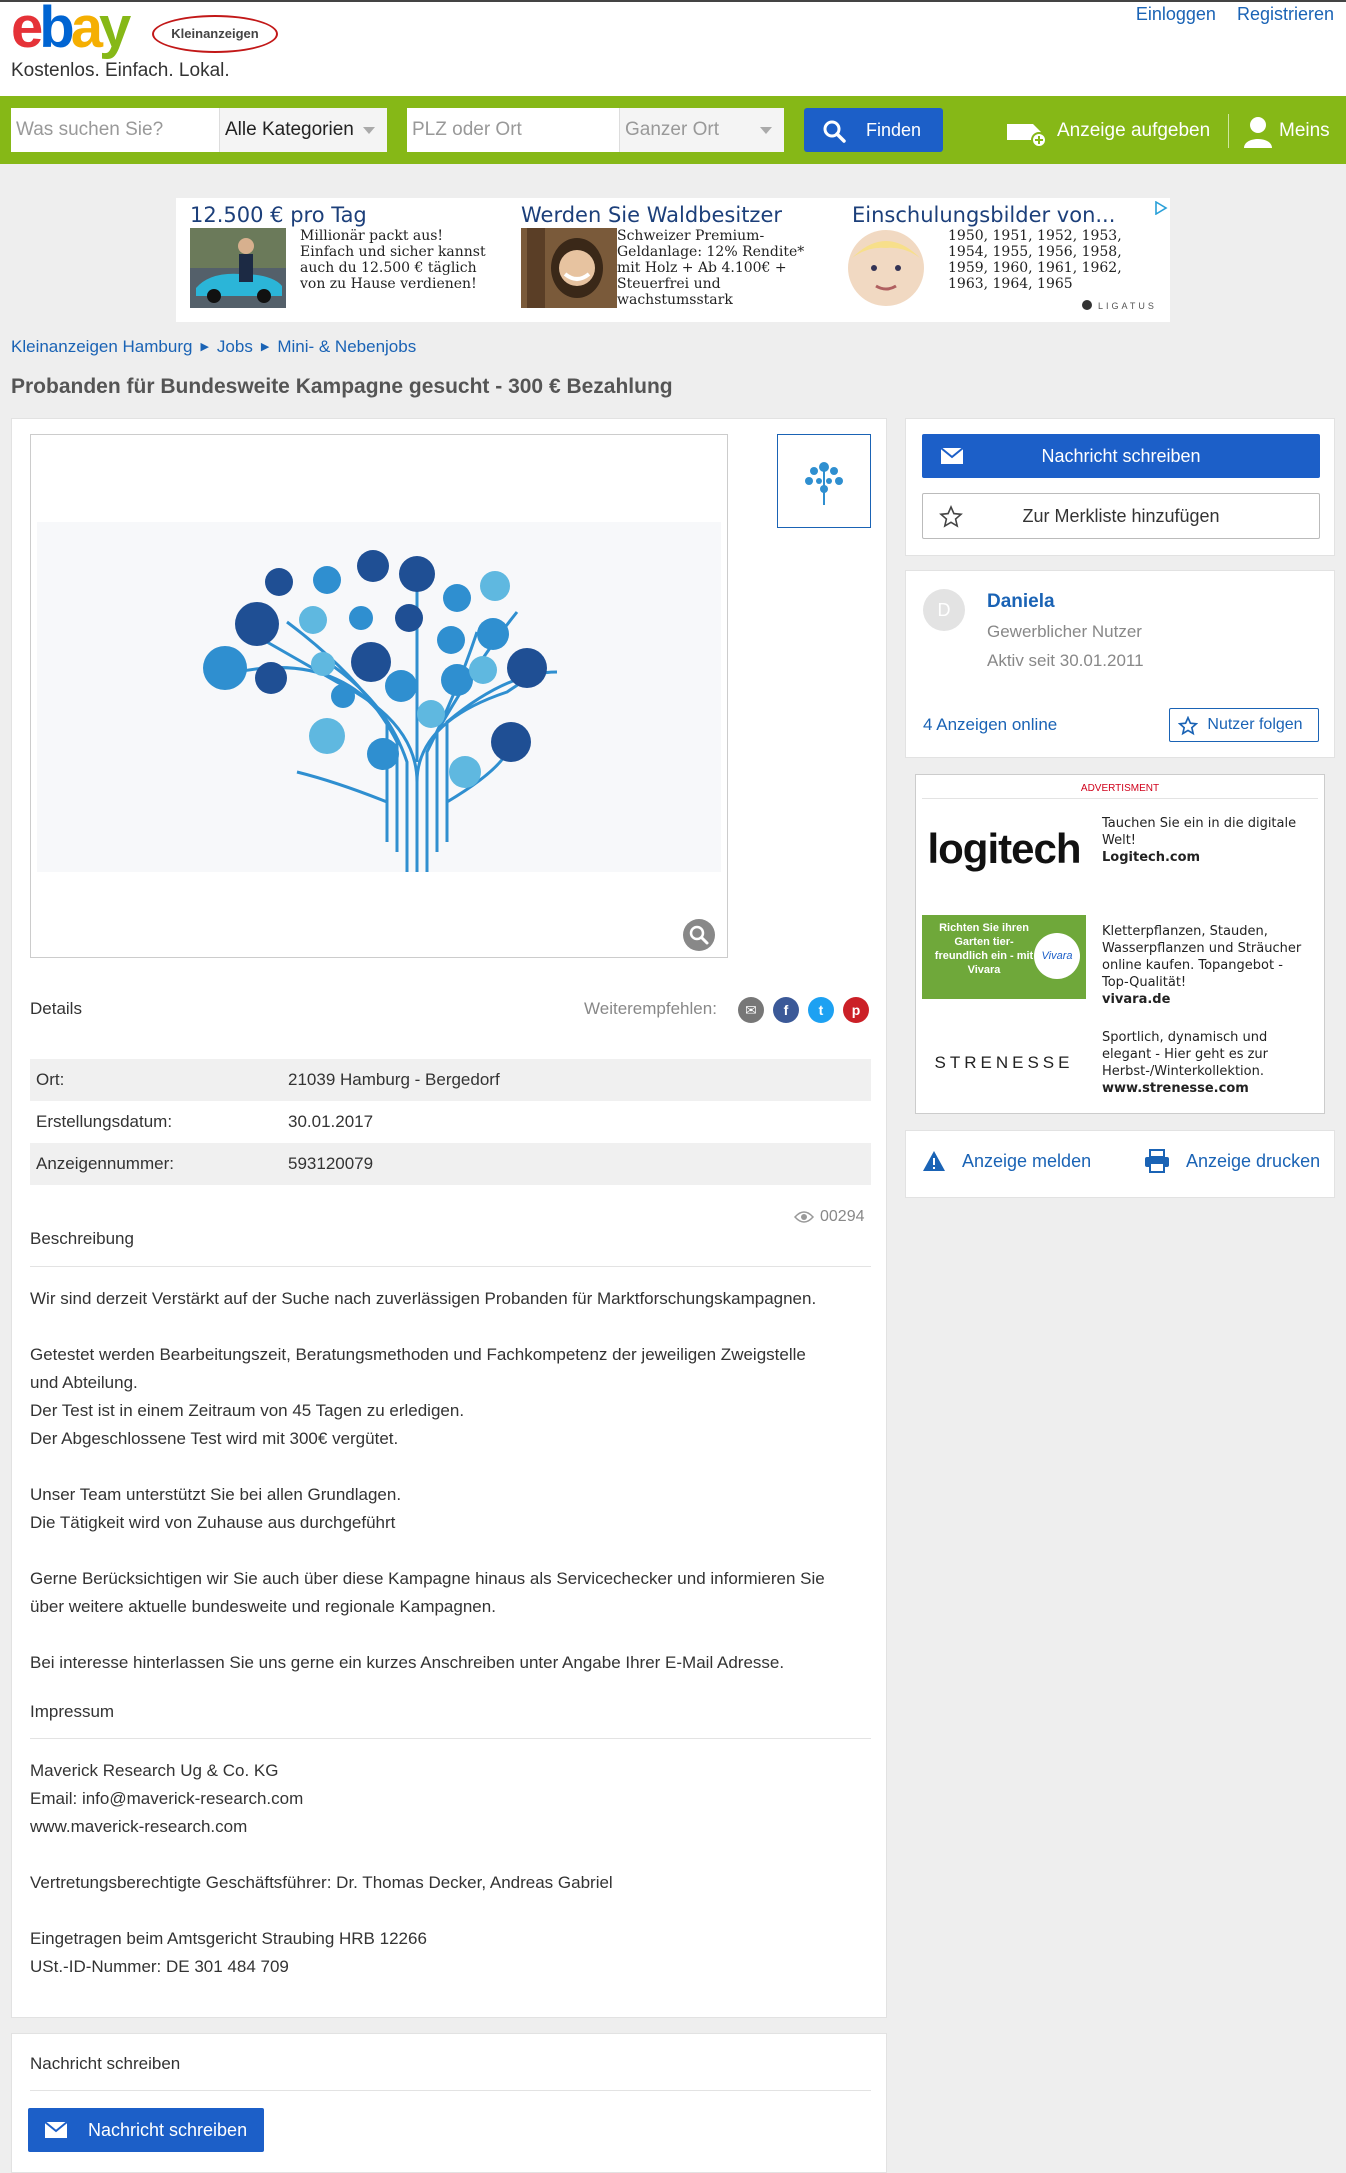 The height and width of the screenshot is (2173, 1346). What do you see at coordinates (934, 1161) in the screenshot?
I see `warning-icon` at bounding box center [934, 1161].